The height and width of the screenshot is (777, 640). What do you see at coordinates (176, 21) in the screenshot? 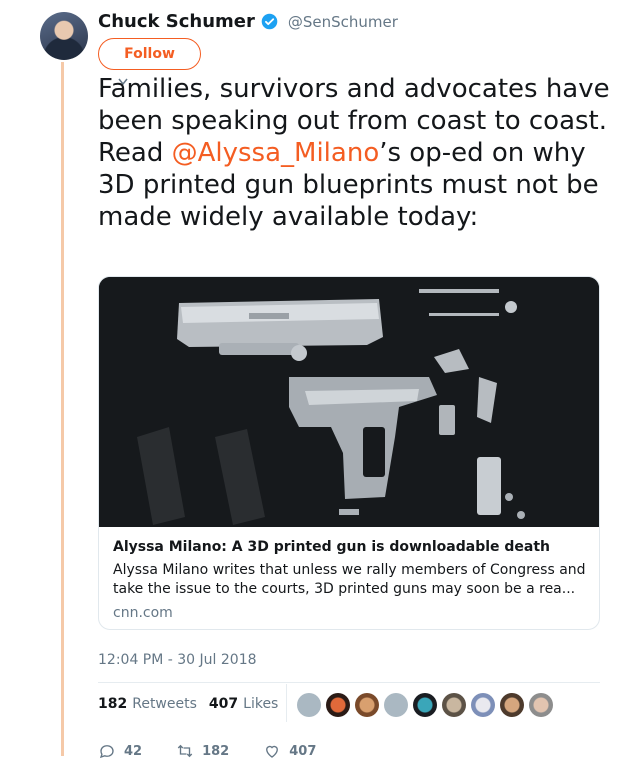
I see `author-display-name: Chuck Schumer` at bounding box center [176, 21].